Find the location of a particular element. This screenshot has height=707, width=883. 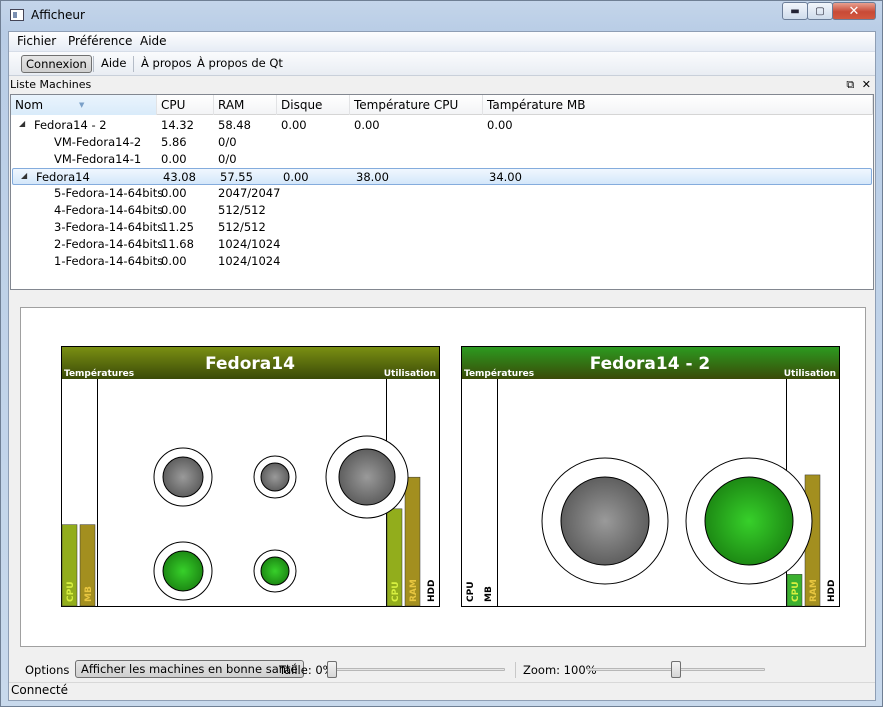

cell-tcpu: 0.00 is located at coordinates (367, 125).